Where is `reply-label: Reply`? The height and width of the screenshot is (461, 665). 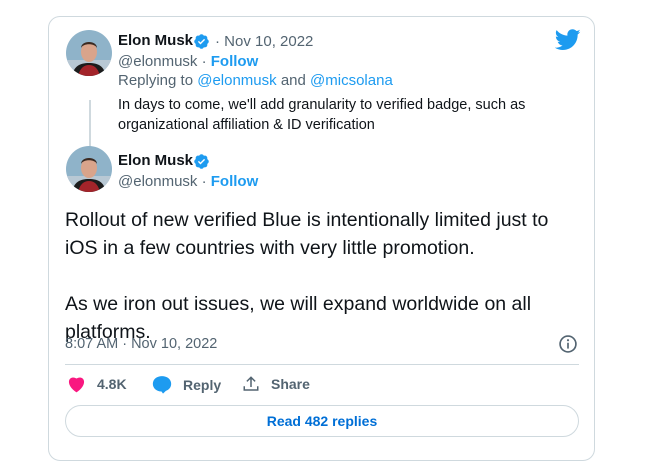 reply-label: Reply is located at coordinates (202, 384).